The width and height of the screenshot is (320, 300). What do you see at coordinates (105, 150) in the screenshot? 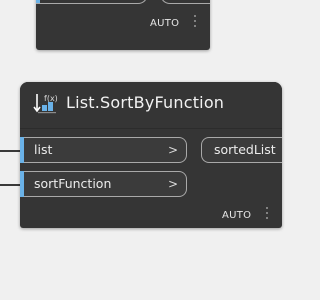
I see `input-port-list: list >` at bounding box center [105, 150].